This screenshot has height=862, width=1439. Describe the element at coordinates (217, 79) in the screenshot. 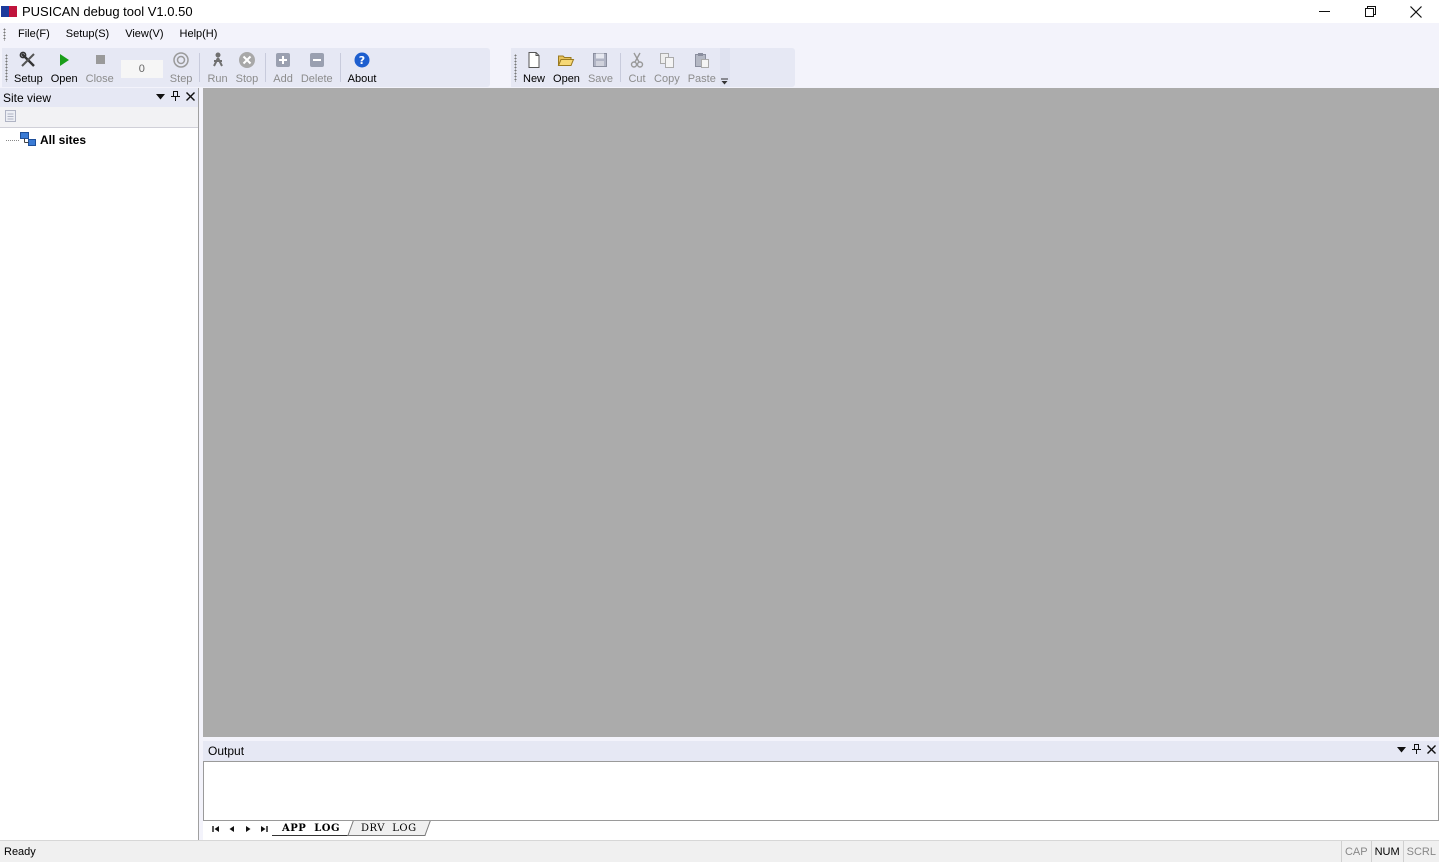

I see `run-label: Run` at that location.